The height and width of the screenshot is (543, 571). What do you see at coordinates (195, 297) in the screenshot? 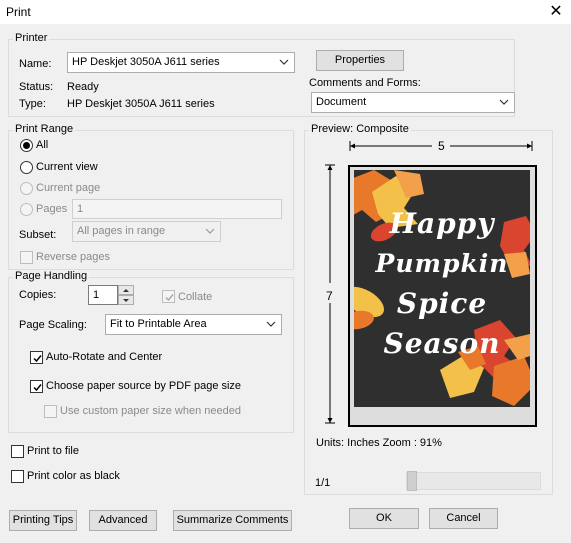
I see `collate-label: Collate` at bounding box center [195, 297].